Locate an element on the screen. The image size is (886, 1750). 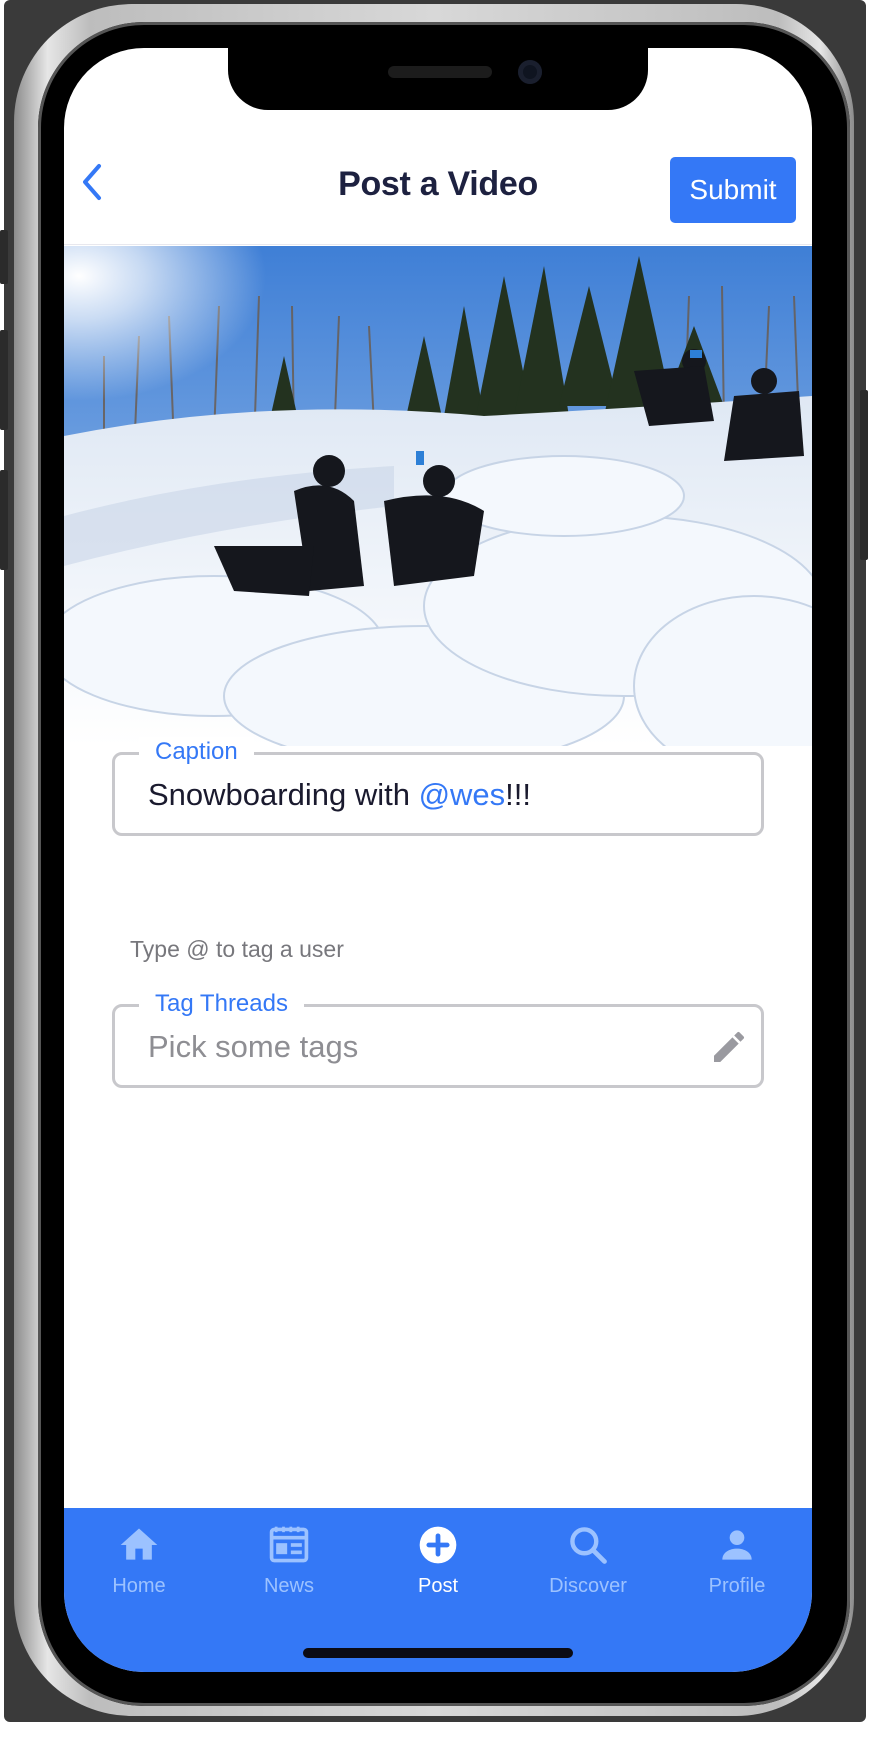
tab-post: Post is located at coordinates (438, 1563).